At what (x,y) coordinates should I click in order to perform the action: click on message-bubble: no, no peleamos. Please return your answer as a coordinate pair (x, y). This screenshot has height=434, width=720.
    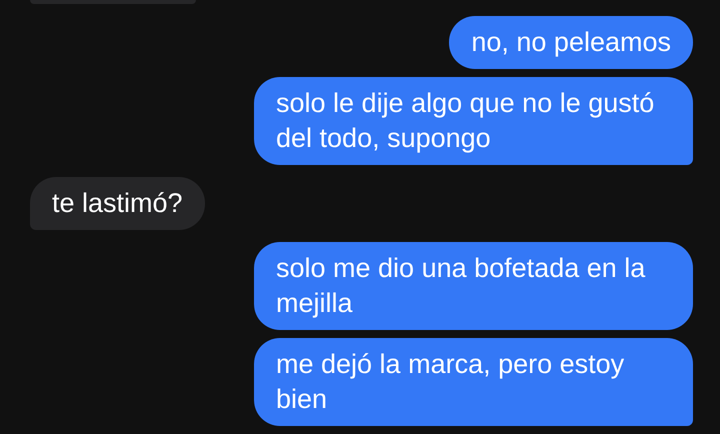
    Looking at the image, I should click on (571, 42).